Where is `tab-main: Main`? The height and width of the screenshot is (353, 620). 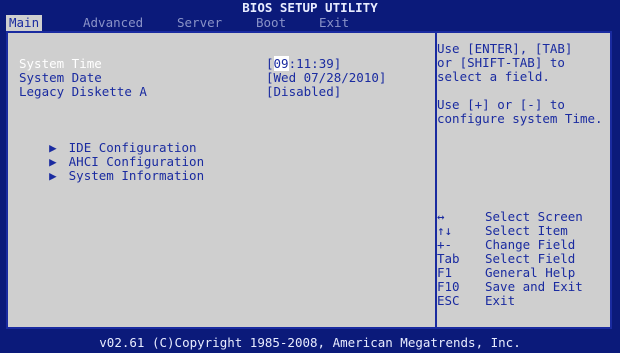
tab-main: Main is located at coordinates (24, 23).